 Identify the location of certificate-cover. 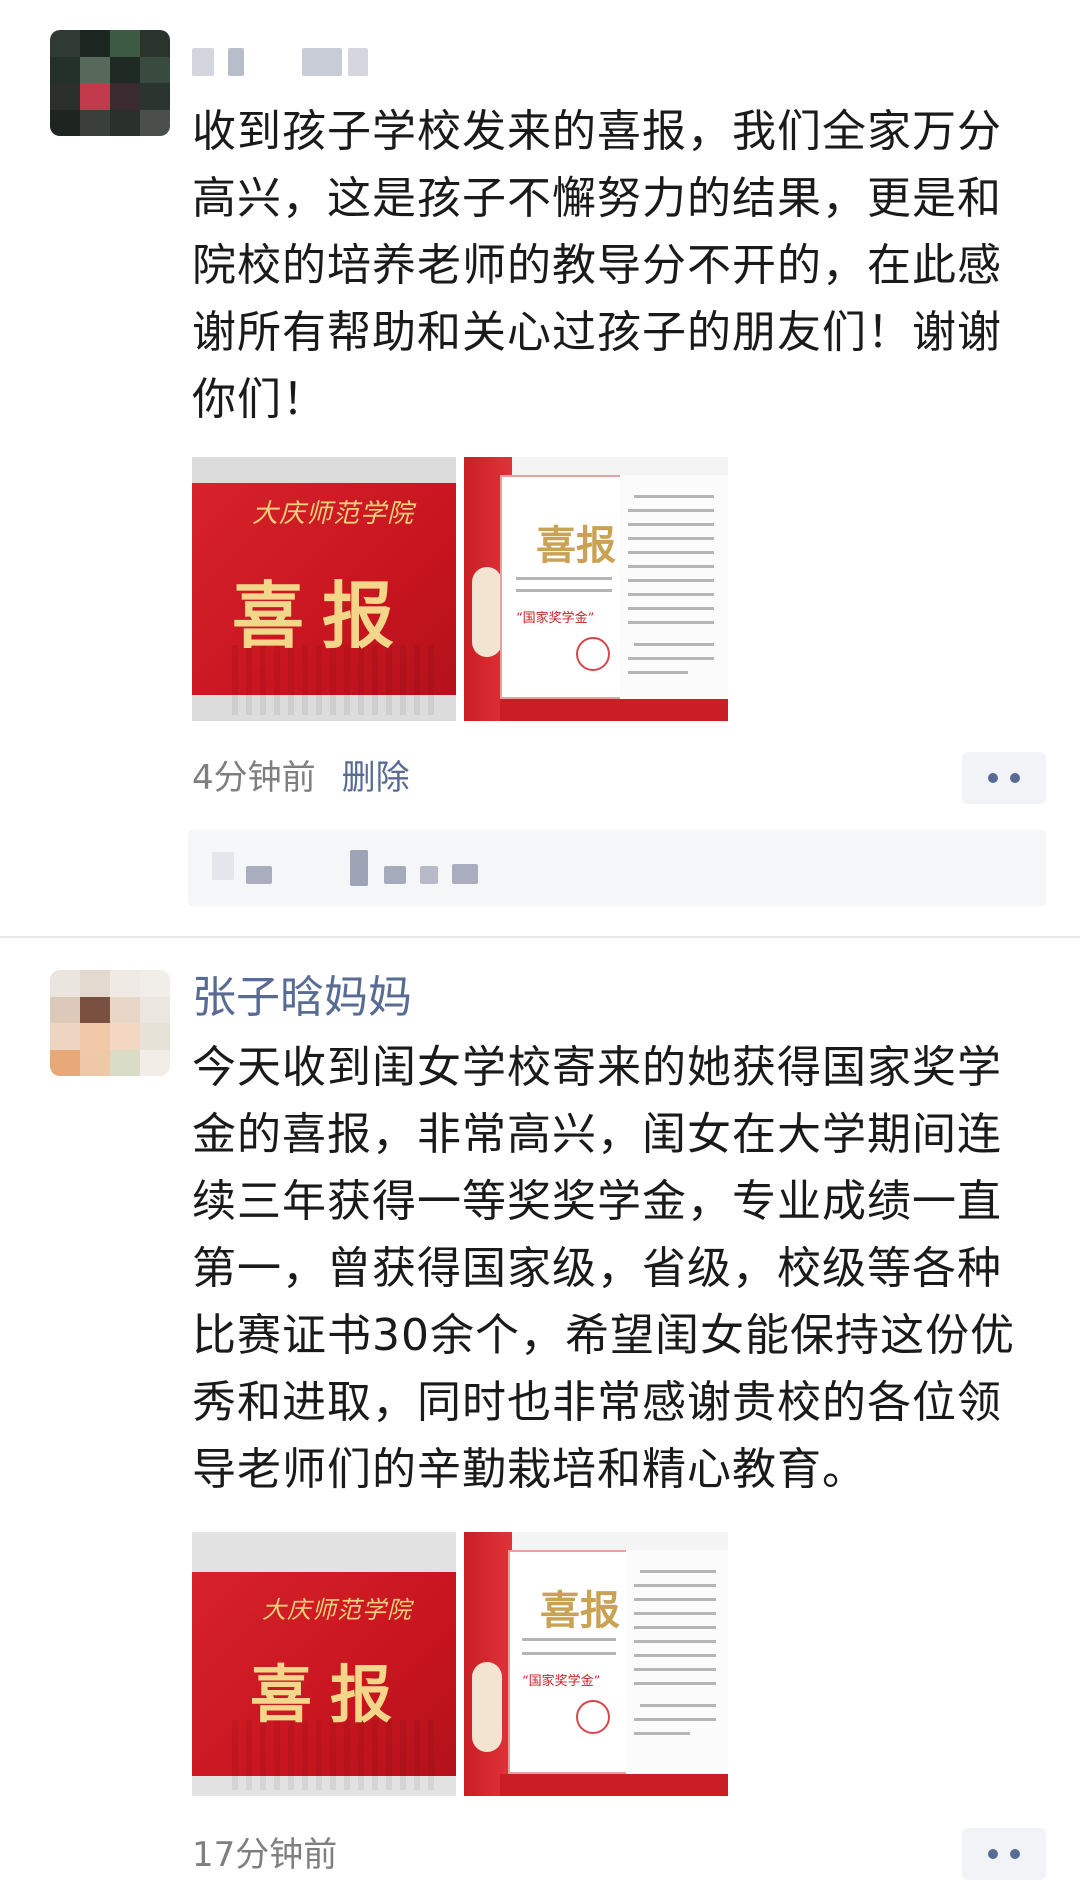
(488, 1664).